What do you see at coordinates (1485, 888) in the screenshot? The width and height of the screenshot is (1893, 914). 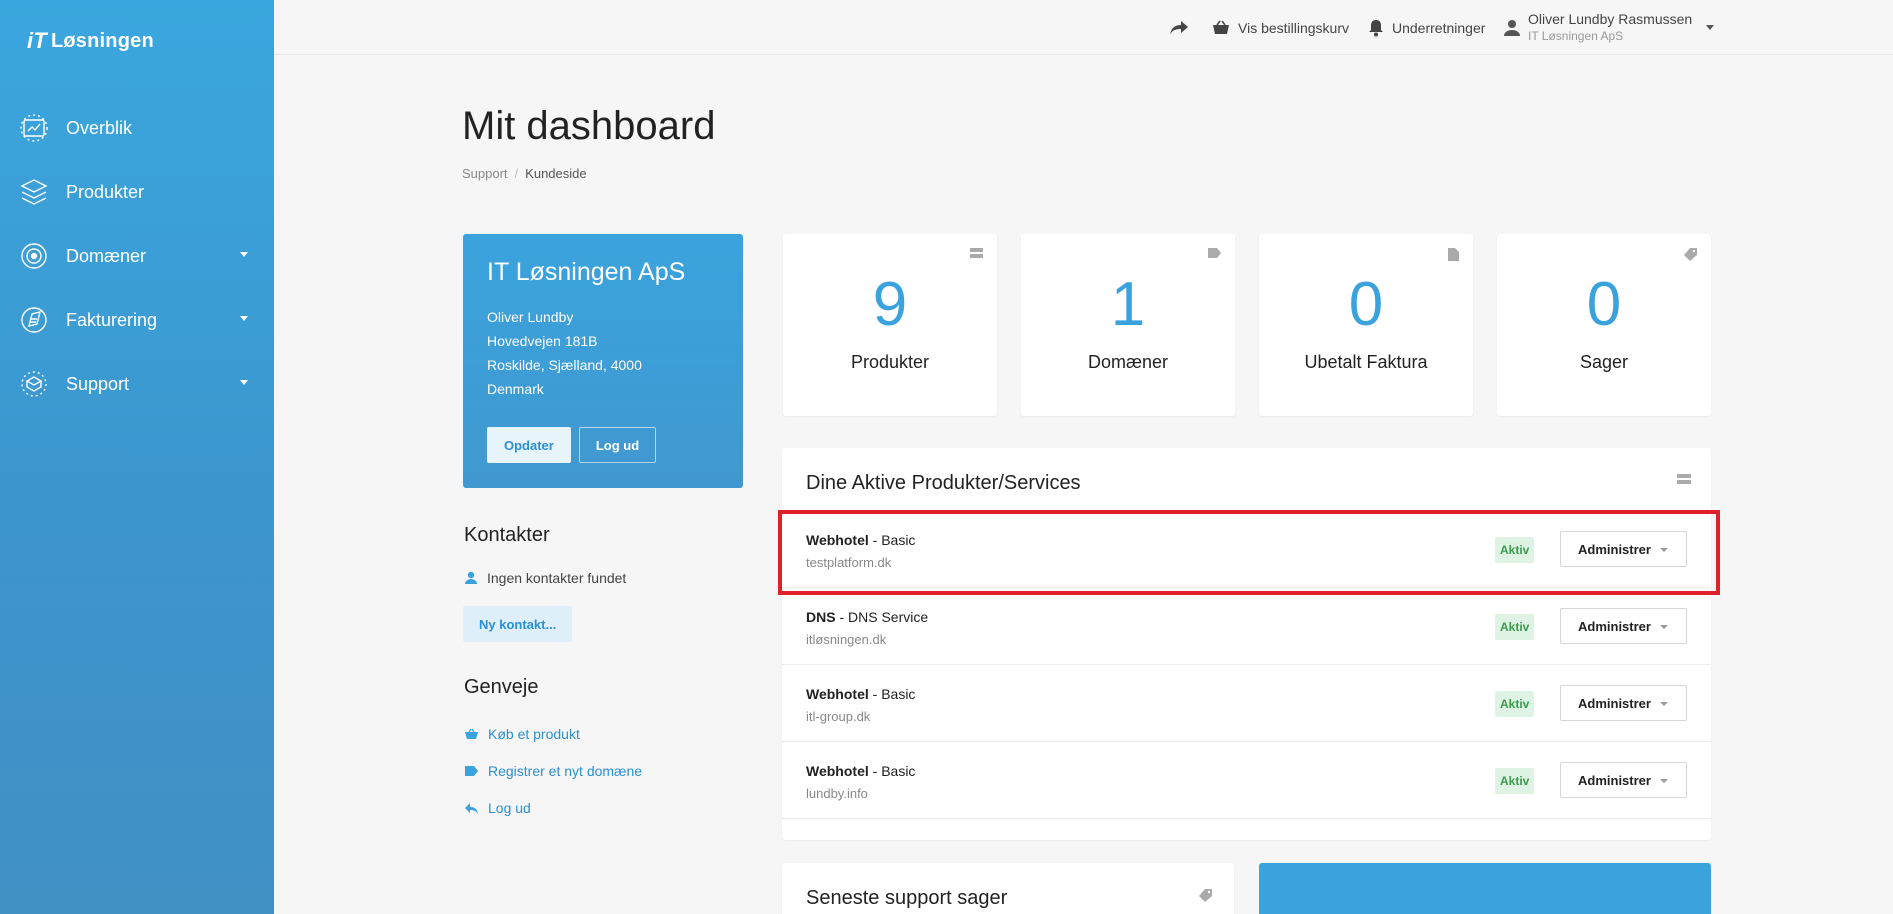 I see `promo-card` at bounding box center [1485, 888].